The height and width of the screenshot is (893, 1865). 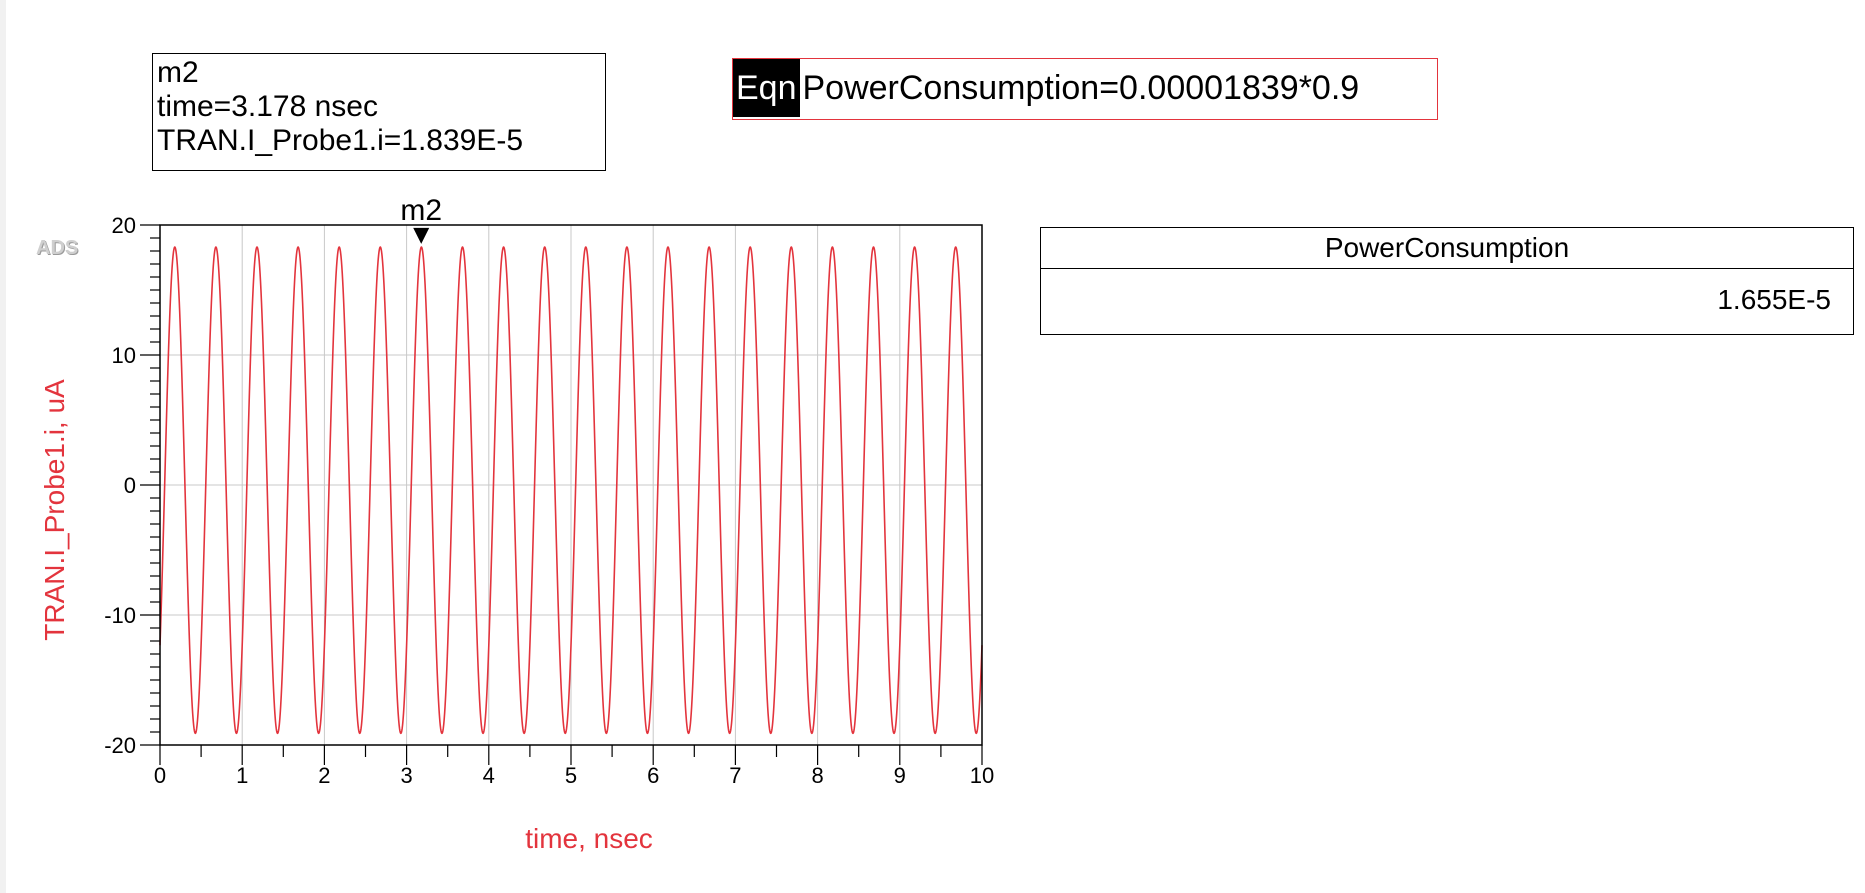 I want to click on marker-label: m2, so click(x=421, y=210).